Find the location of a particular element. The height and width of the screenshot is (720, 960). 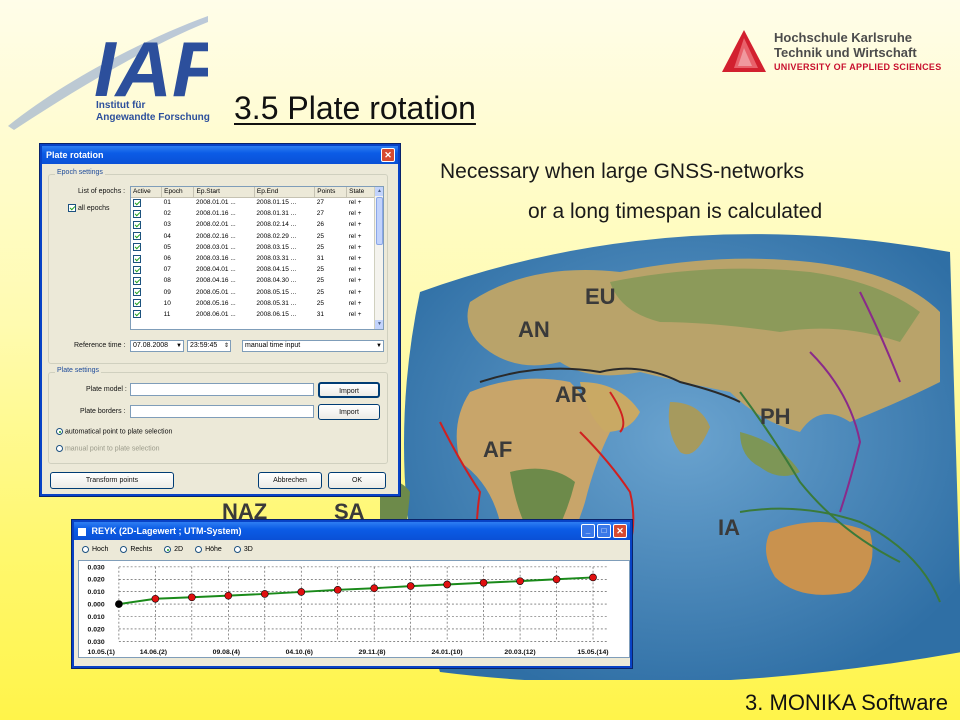

column-header: Points is located at coordinates (331, 192).